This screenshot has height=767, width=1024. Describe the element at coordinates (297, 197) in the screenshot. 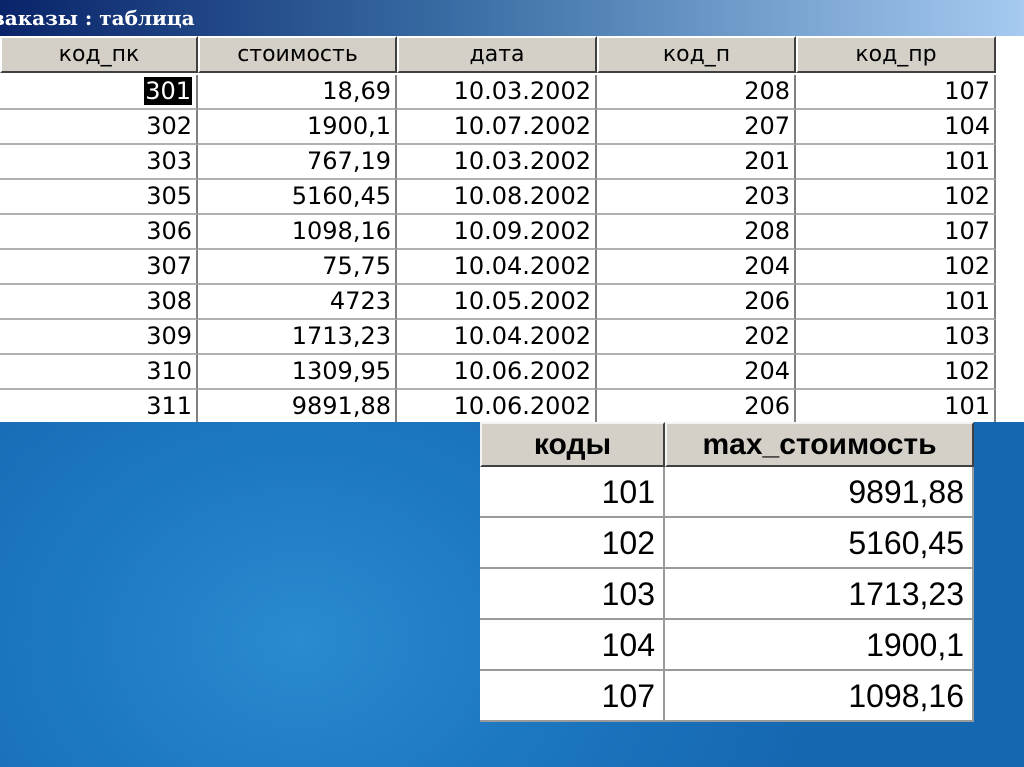

I see `cell-stoimost: 5160,45` at that location.